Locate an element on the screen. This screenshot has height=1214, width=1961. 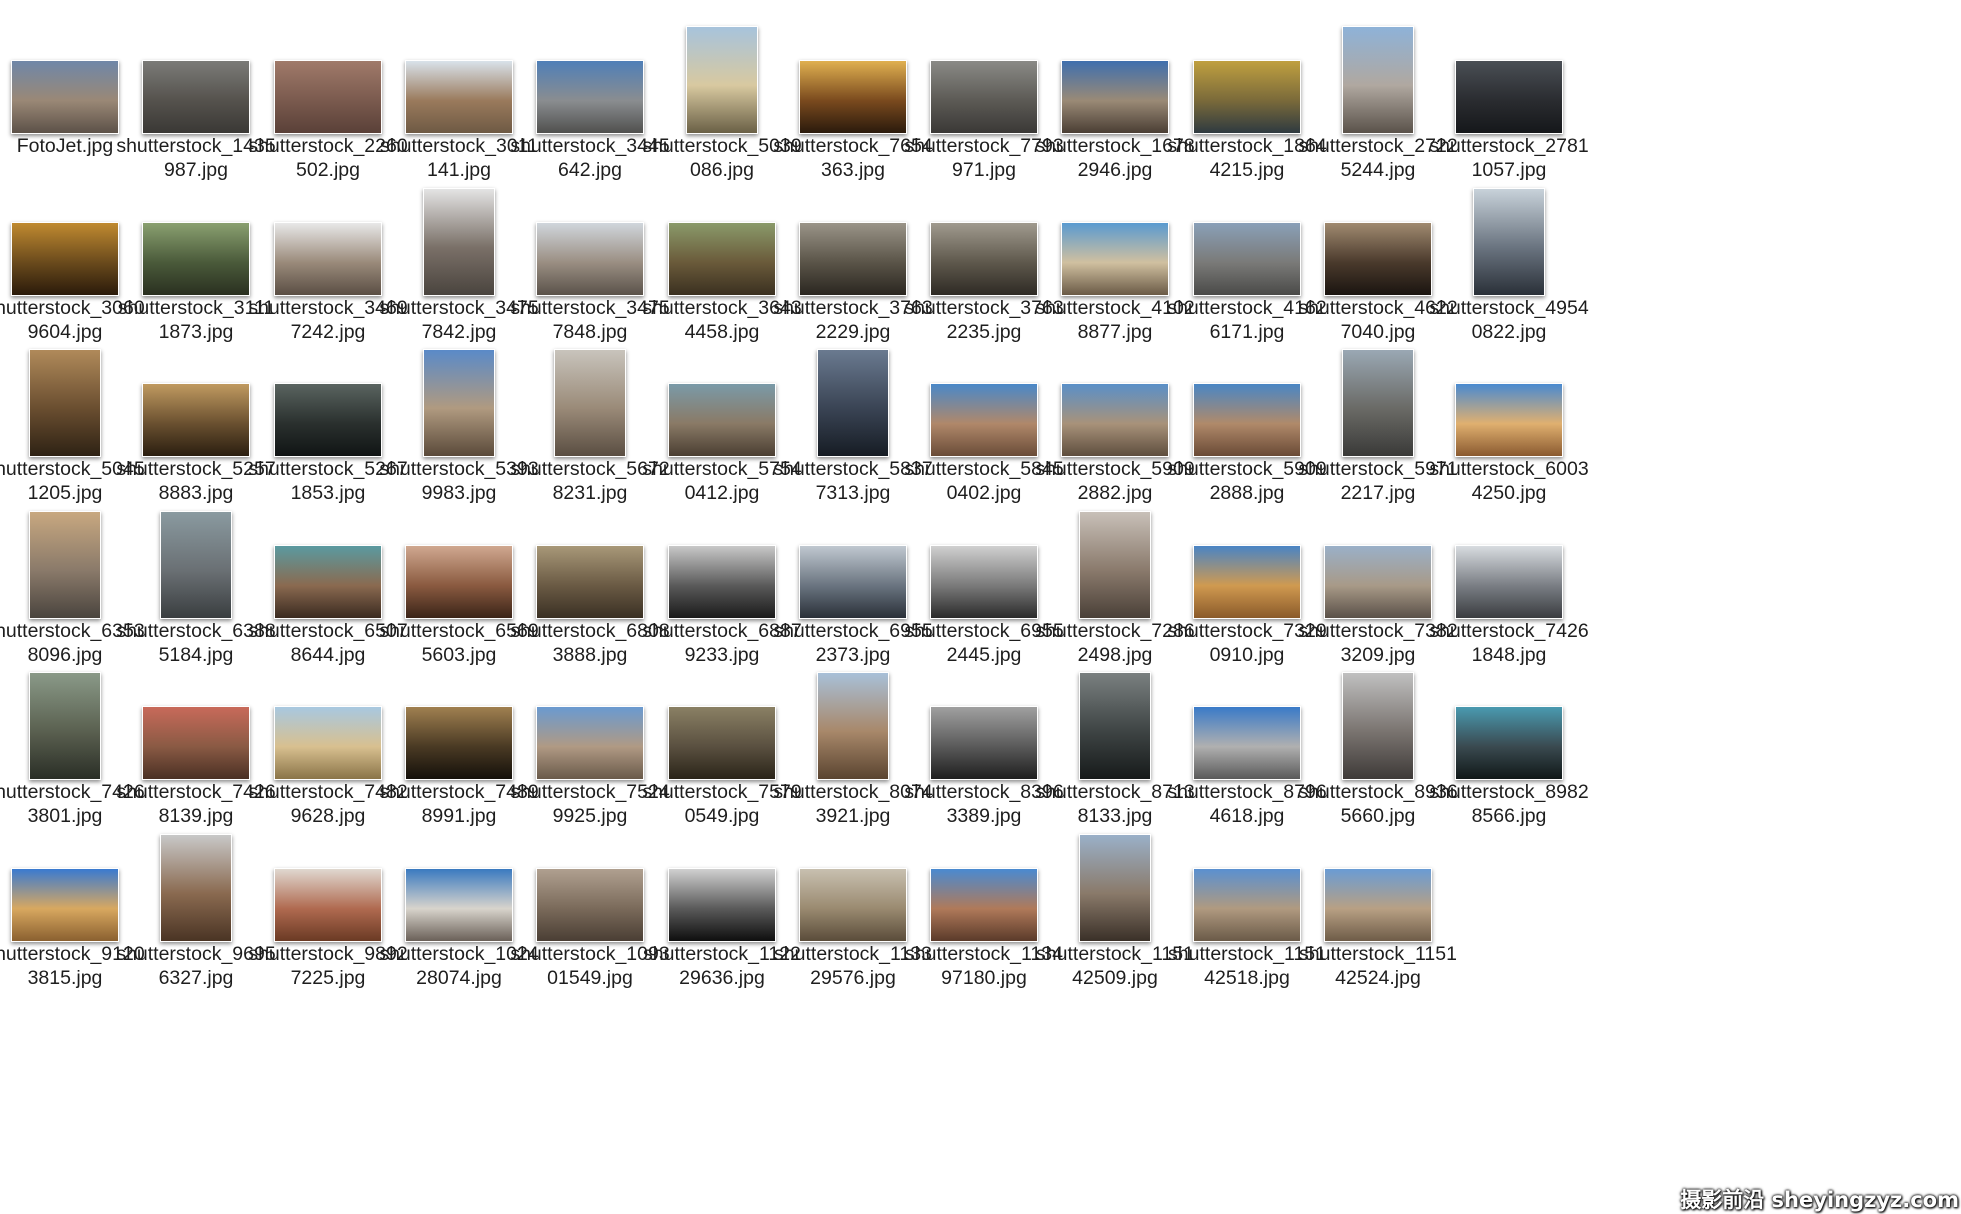
file-item: shutterstock_115142524.jpg is located at coordinates (1378, 909).